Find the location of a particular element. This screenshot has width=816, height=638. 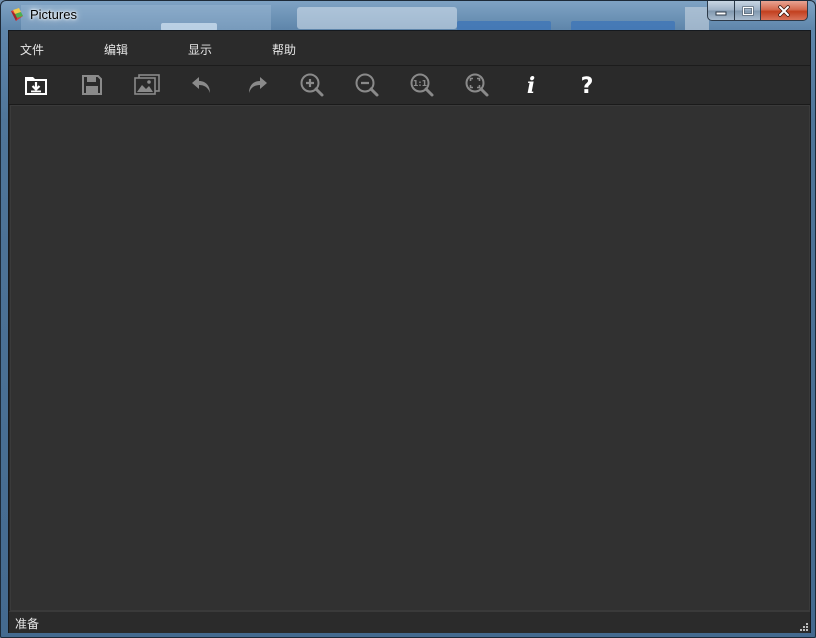

maximize-icon is located at coordinates (747, 10).